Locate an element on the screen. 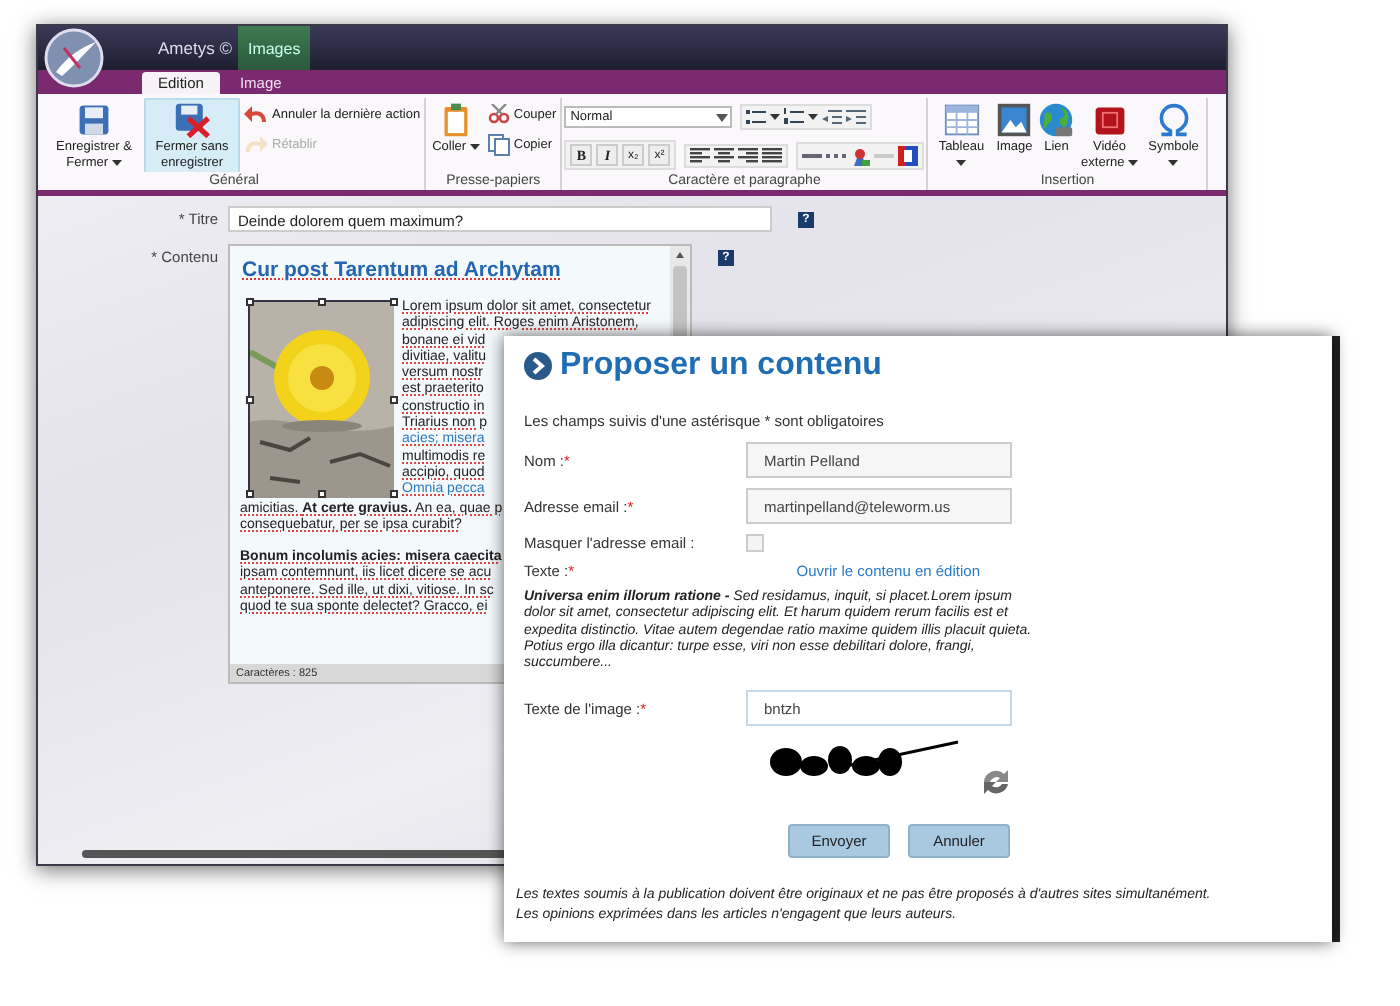 The image size is (1400, 1006). undo-arrow-icon is located at coordinates (256, 114).